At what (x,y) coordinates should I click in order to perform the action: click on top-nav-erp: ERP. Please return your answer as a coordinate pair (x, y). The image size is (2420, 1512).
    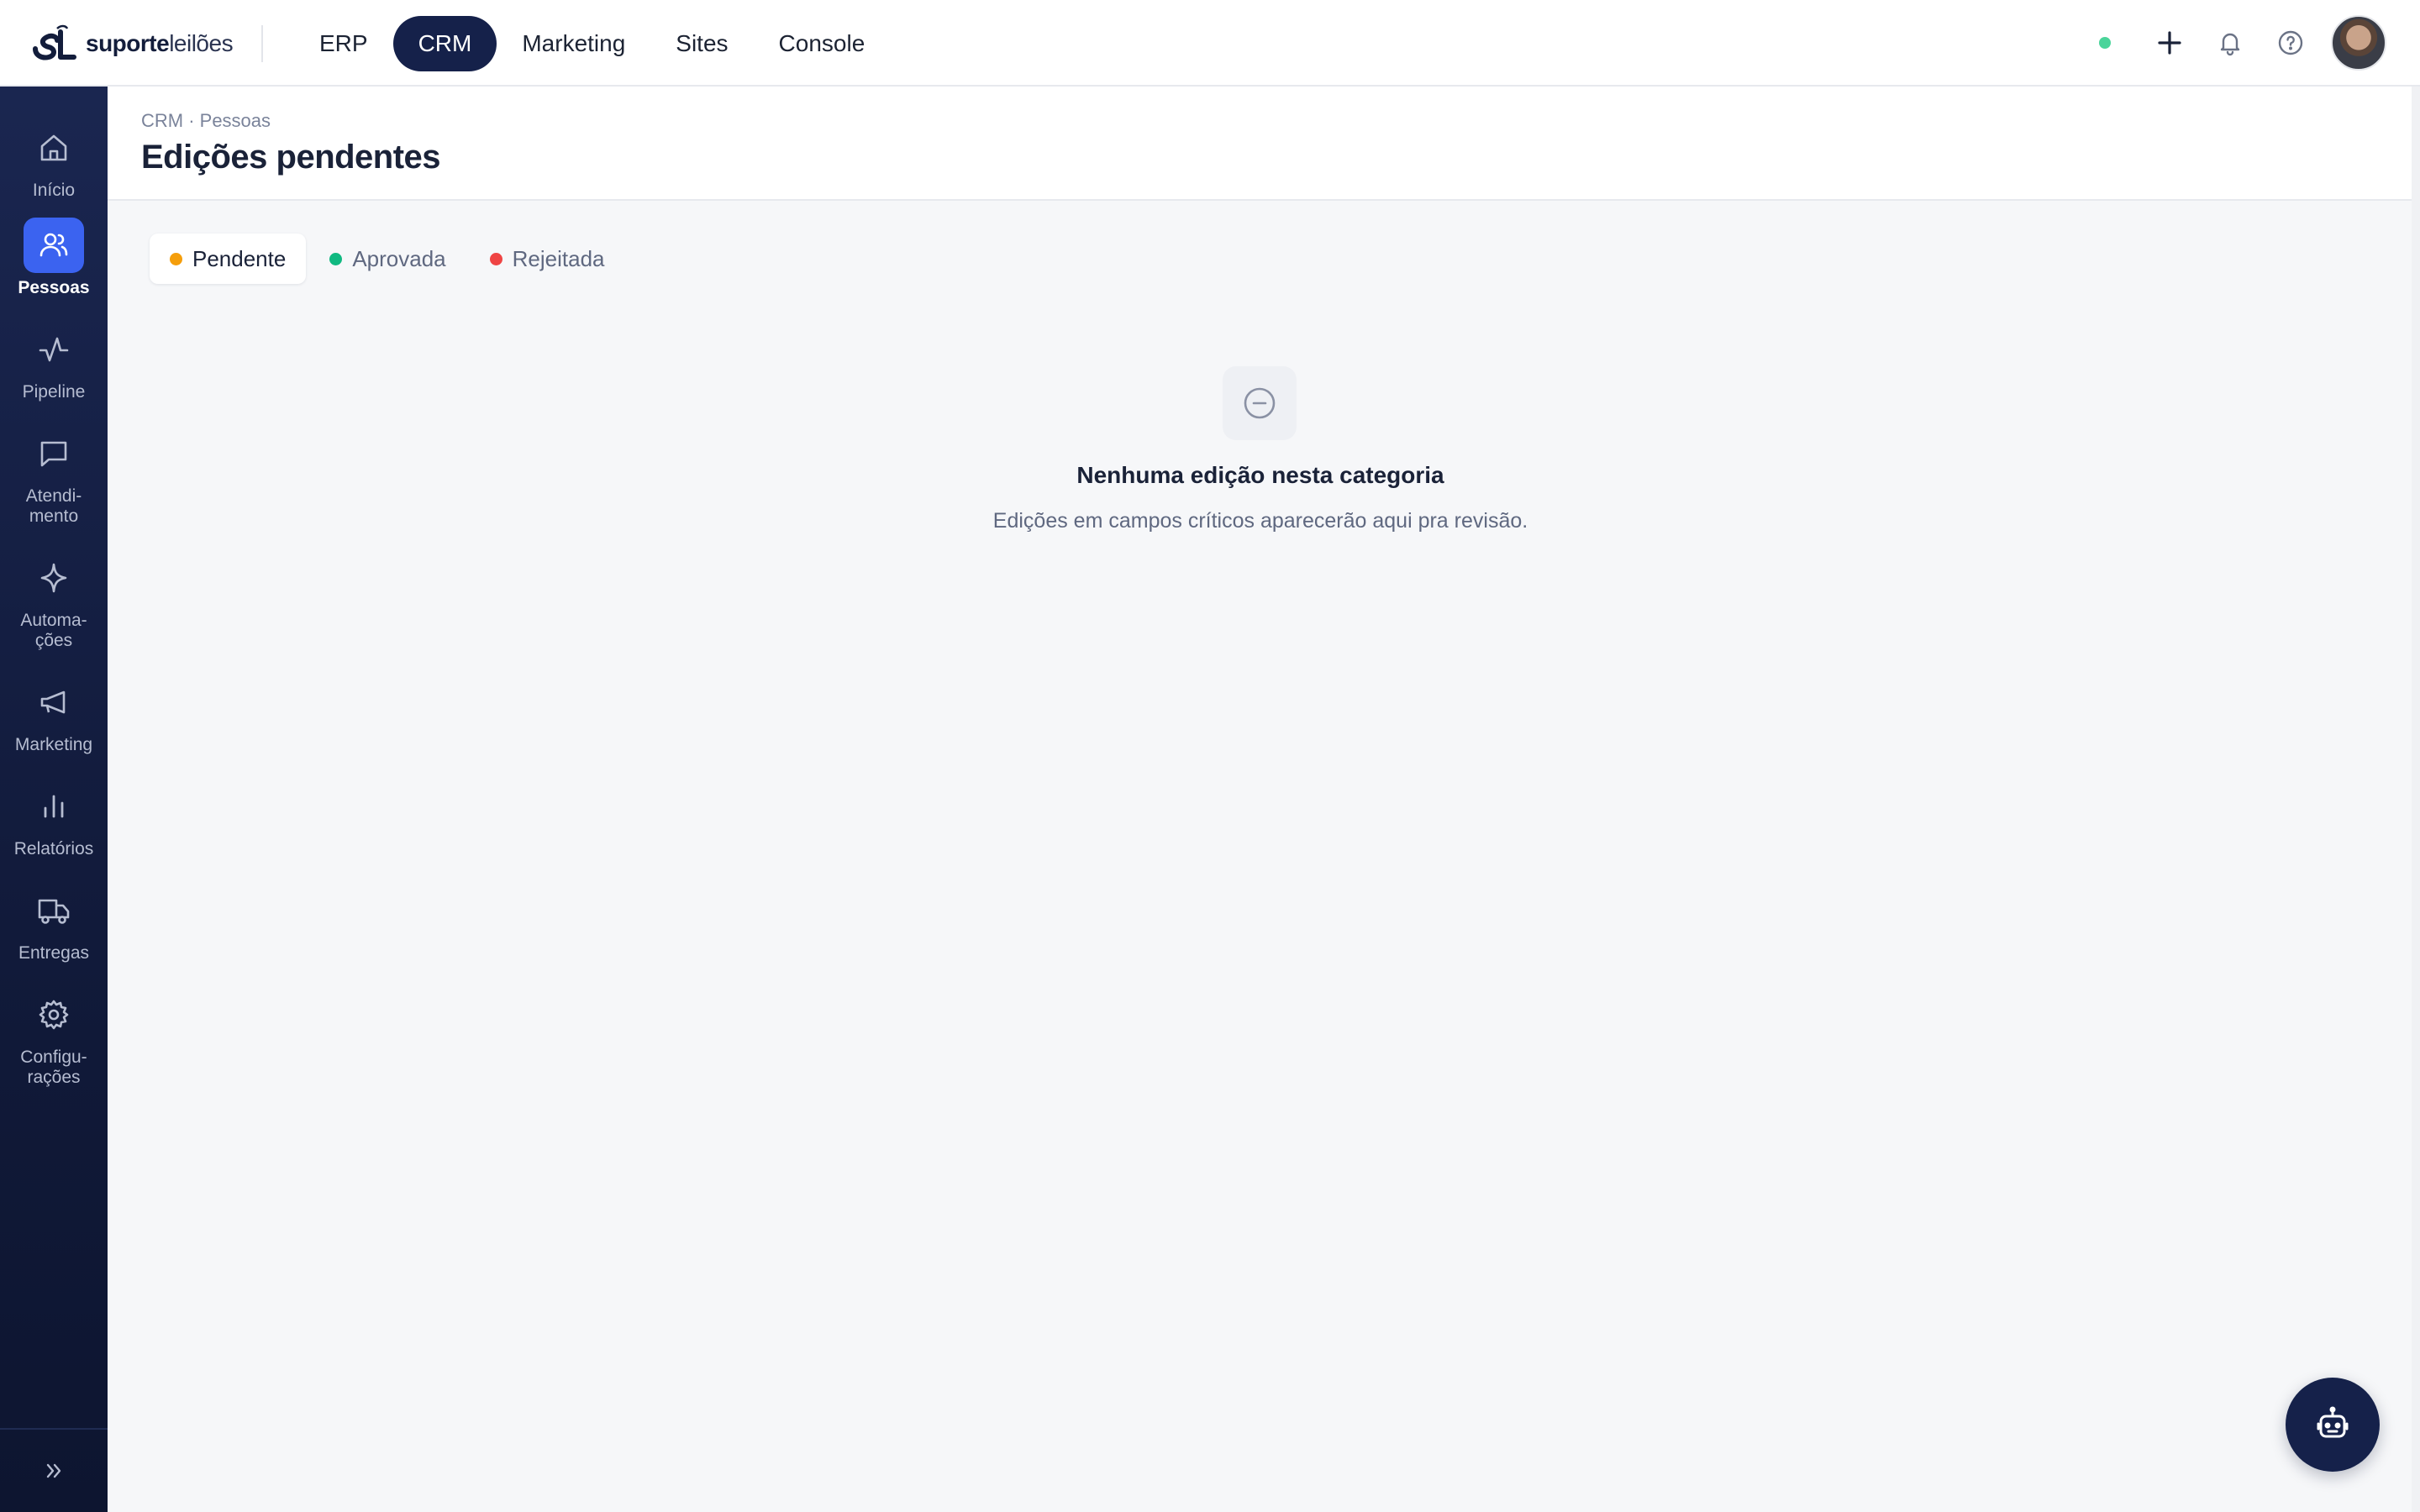
    Looking at the image, I should click on (344, 43).